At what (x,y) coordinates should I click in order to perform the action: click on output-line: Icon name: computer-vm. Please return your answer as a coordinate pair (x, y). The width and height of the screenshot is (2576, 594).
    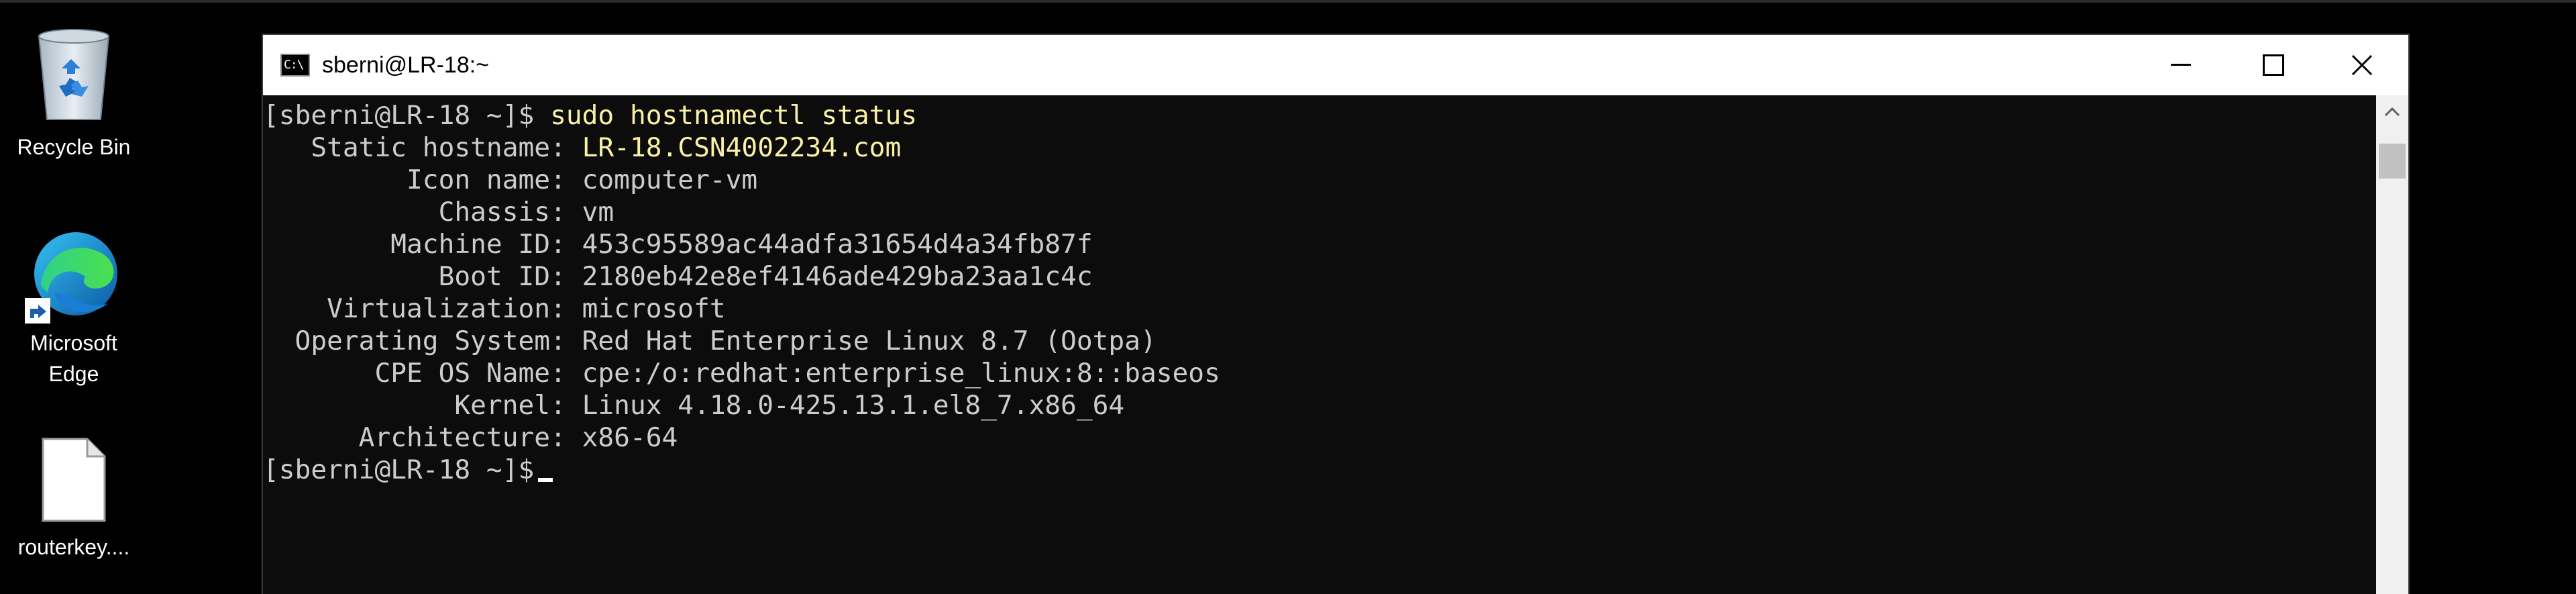
    Looking at the image, I should click on (510, 180).